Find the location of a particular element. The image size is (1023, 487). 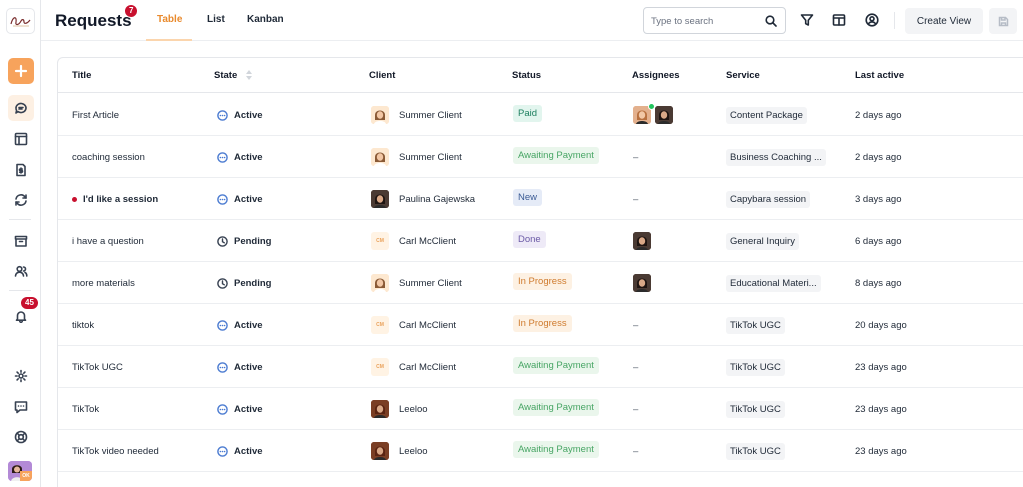

request-title: i have a question is located at coordinates (108, 241).